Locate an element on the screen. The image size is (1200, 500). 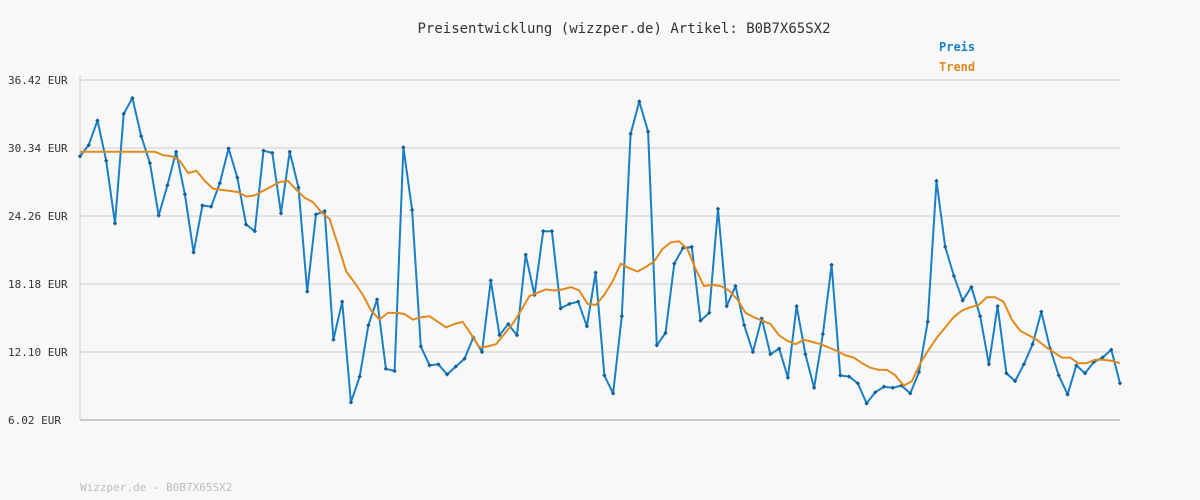
legend: Preis Trend is located at coordinates (957, 57).